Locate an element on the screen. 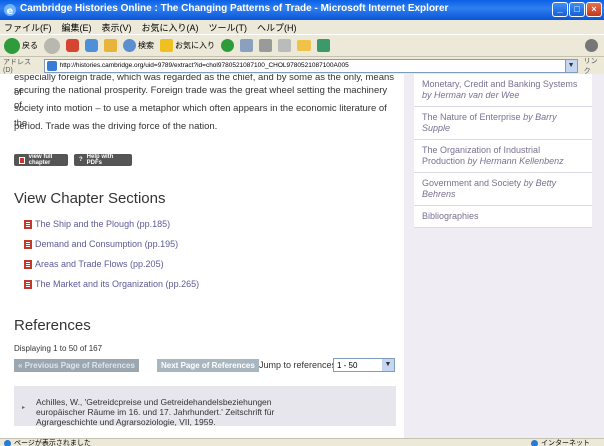 Image resolution: width=604 pixels, height=446 pixels. help-with-pdfs-button: ? Help with PDFs is located at coordinates (103, 160).